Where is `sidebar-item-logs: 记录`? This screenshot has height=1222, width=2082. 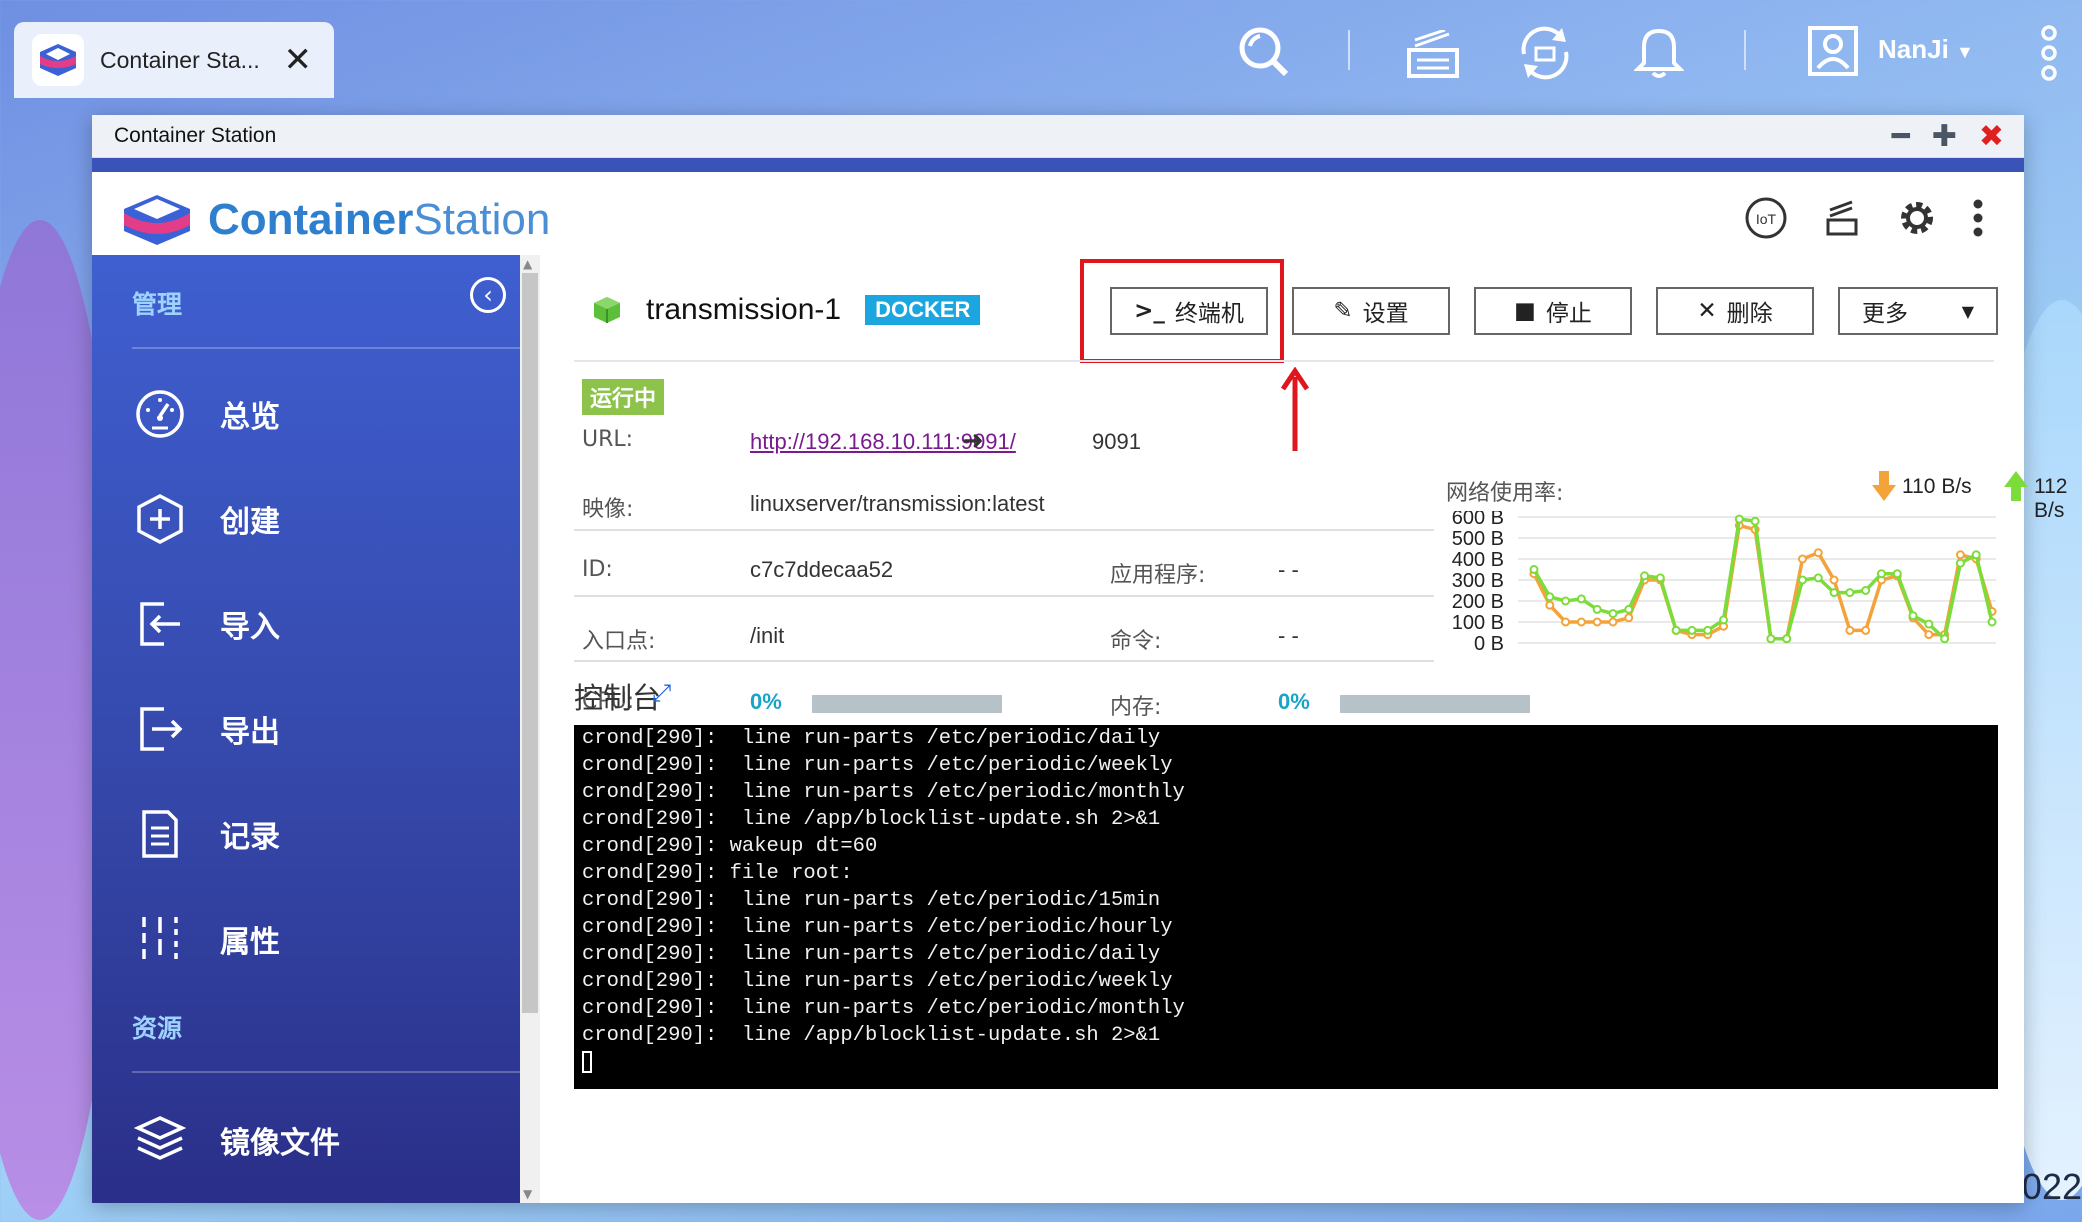
sidebar-item-logs: 记录 is located at coordinates (322, 834).